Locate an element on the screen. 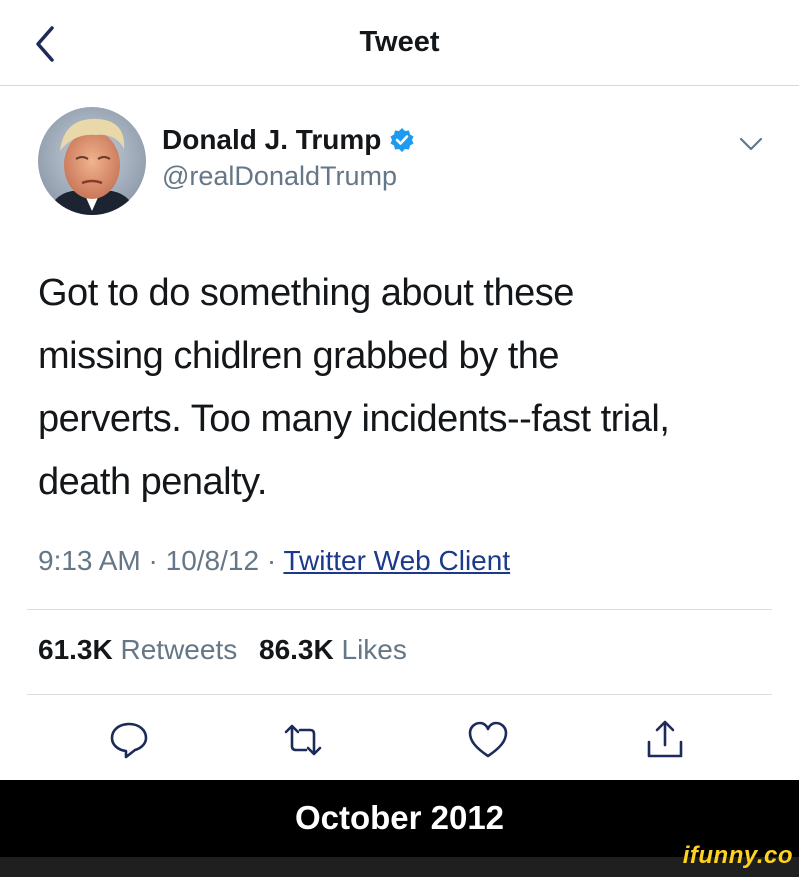  retweet-icon is located at coordinates (303, 740).